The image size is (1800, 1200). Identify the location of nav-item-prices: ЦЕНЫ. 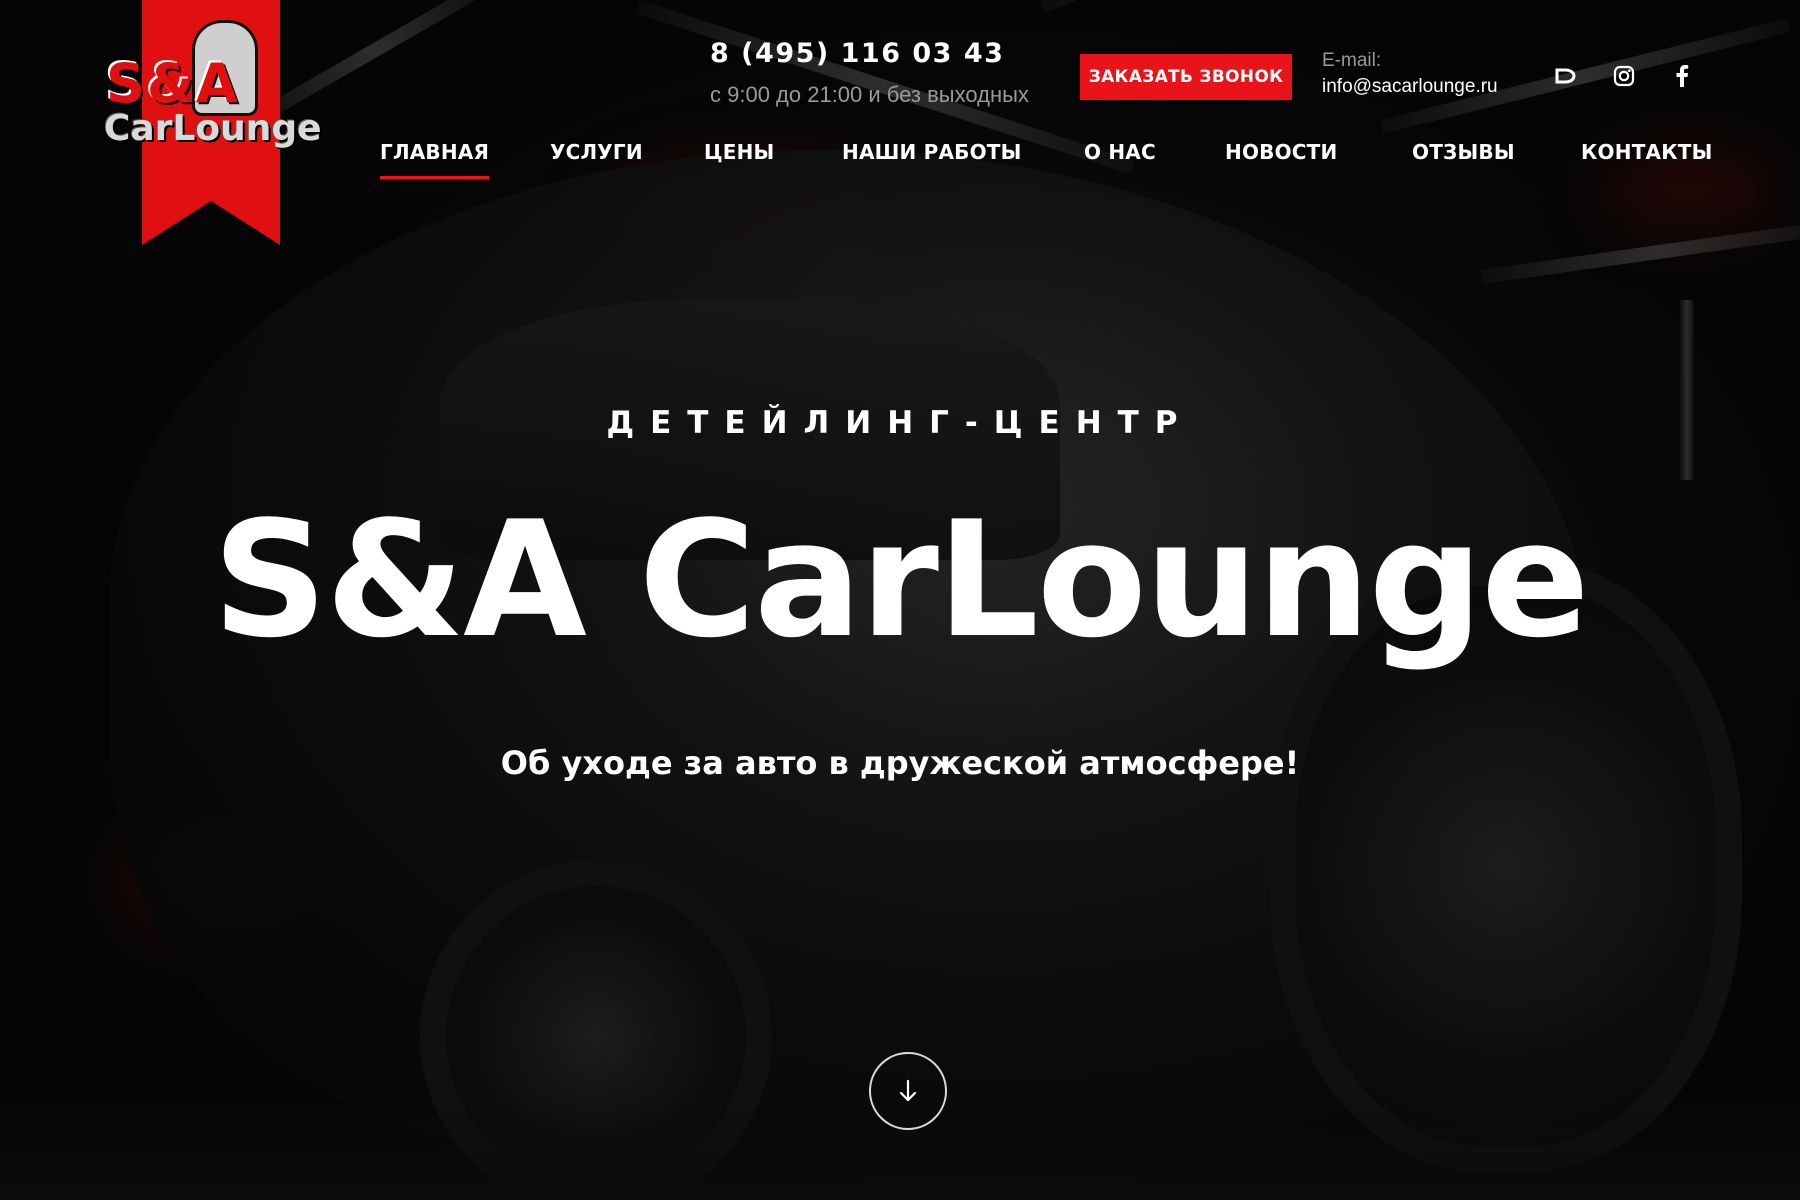
(739, 152).